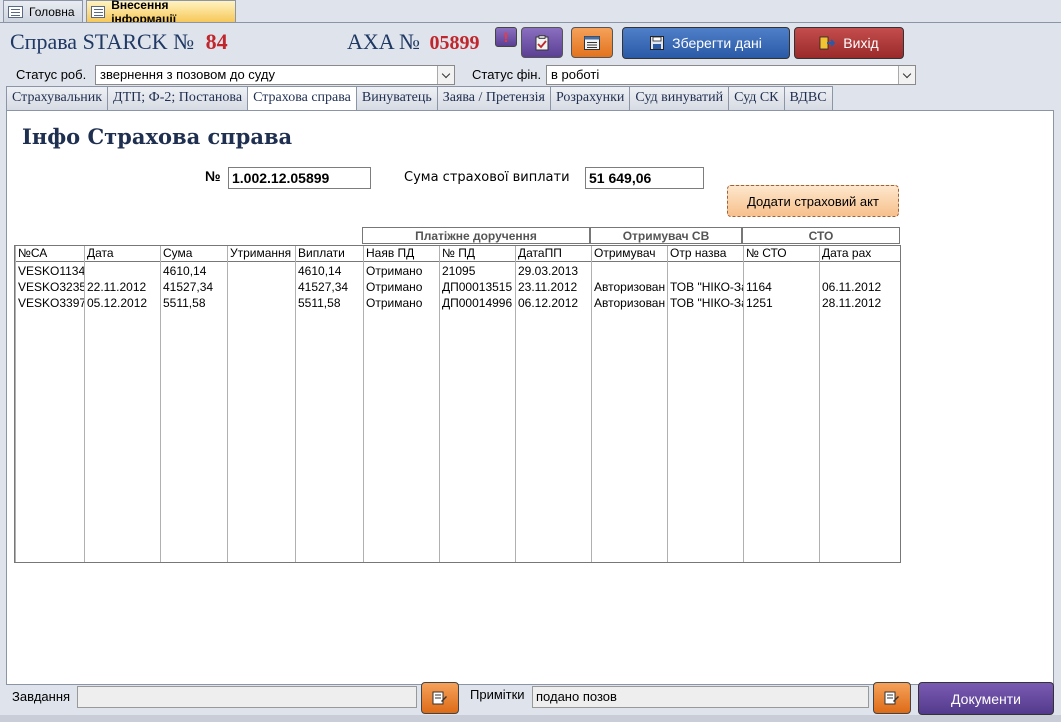  What do you see at coordinates (49, 271) in the screenshot?
I see `table-cell: VESKO1134` at bounding box center [49, 271].